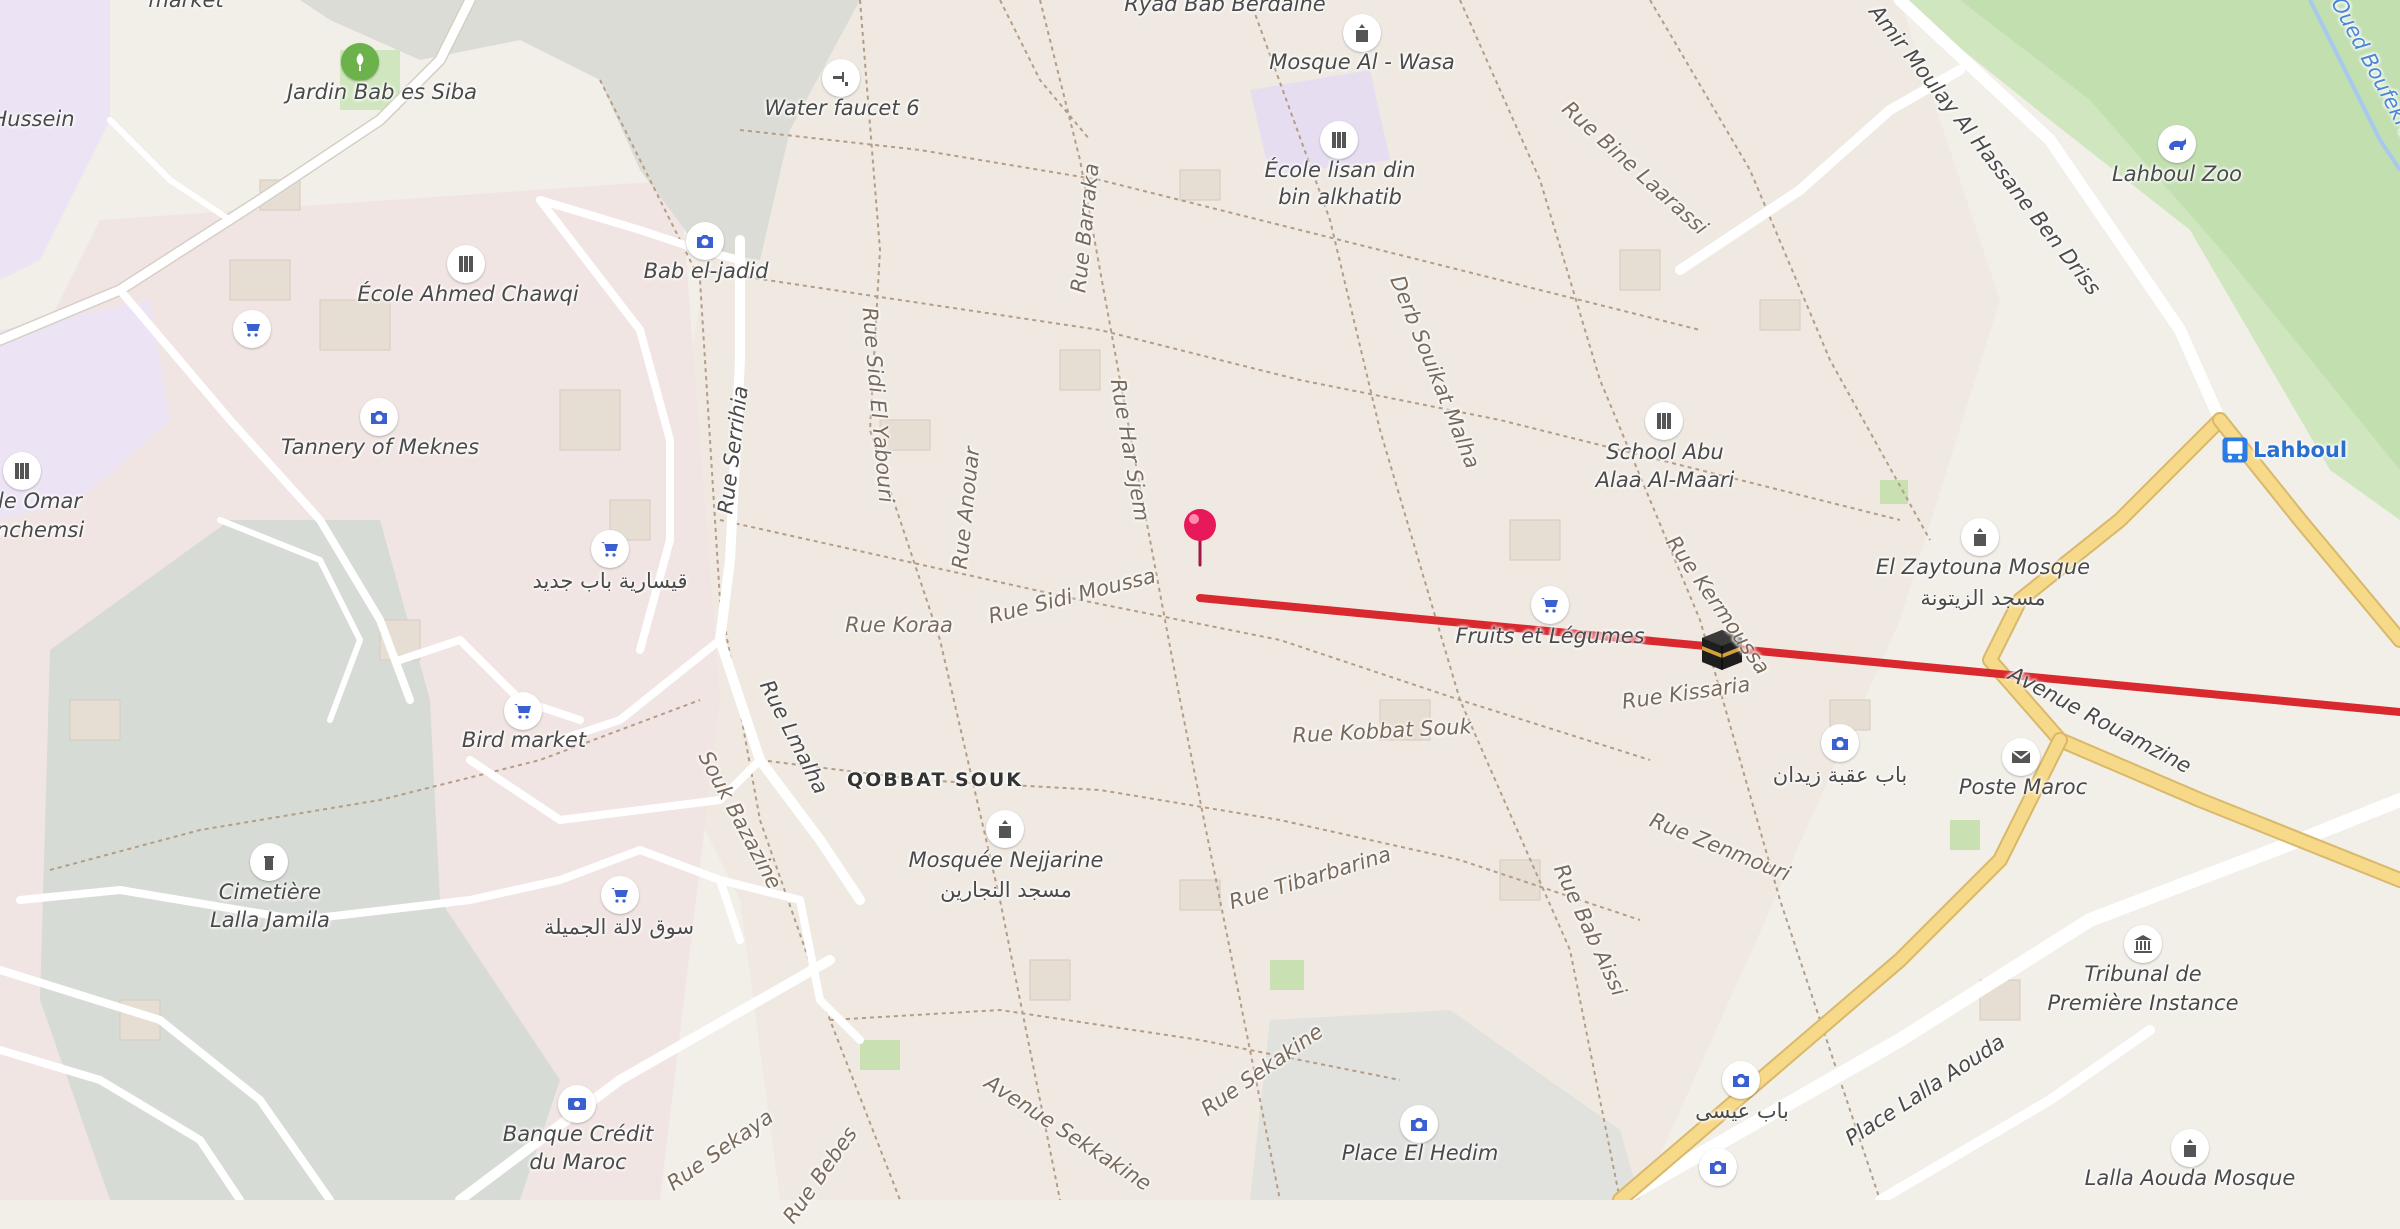 Image resolution: width=2400 pixels, height=1229 pixels. Describe the element at coordinates (2021, 757) in the screenshot. I see `post-office-icon` at that location.